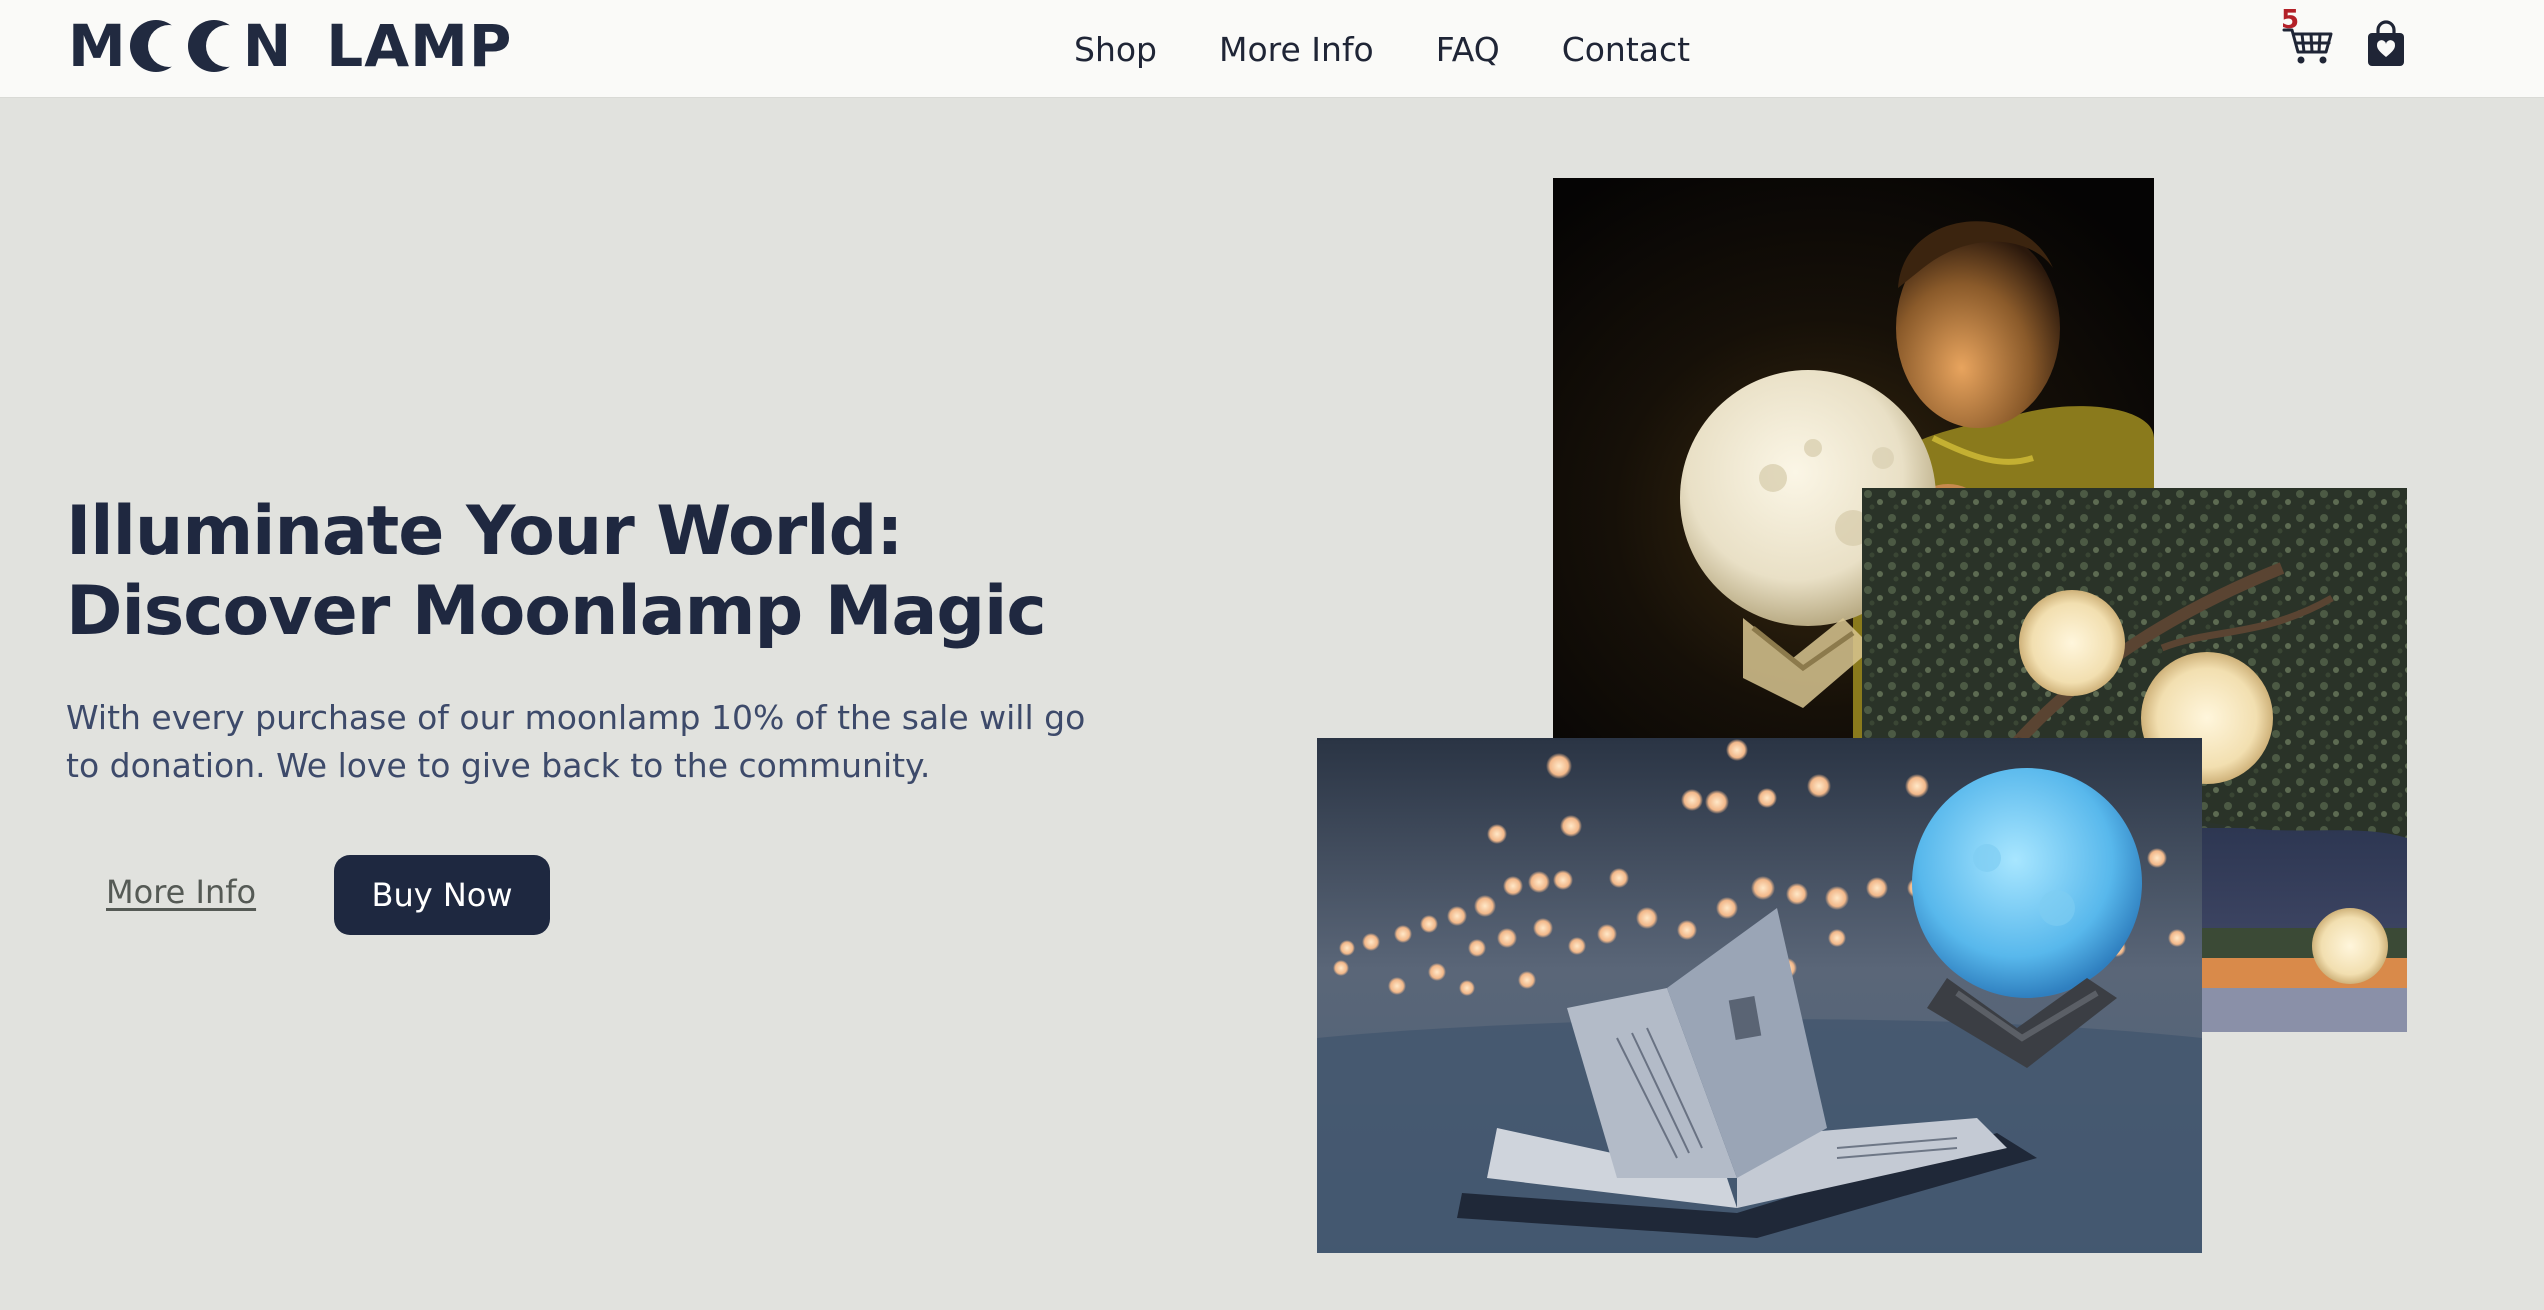  What do you see at coordinates (1382, 49) in the screenshot?
I see `main-nav: Shop More Info FAQ Contact` at bounding box center [1382, 49].